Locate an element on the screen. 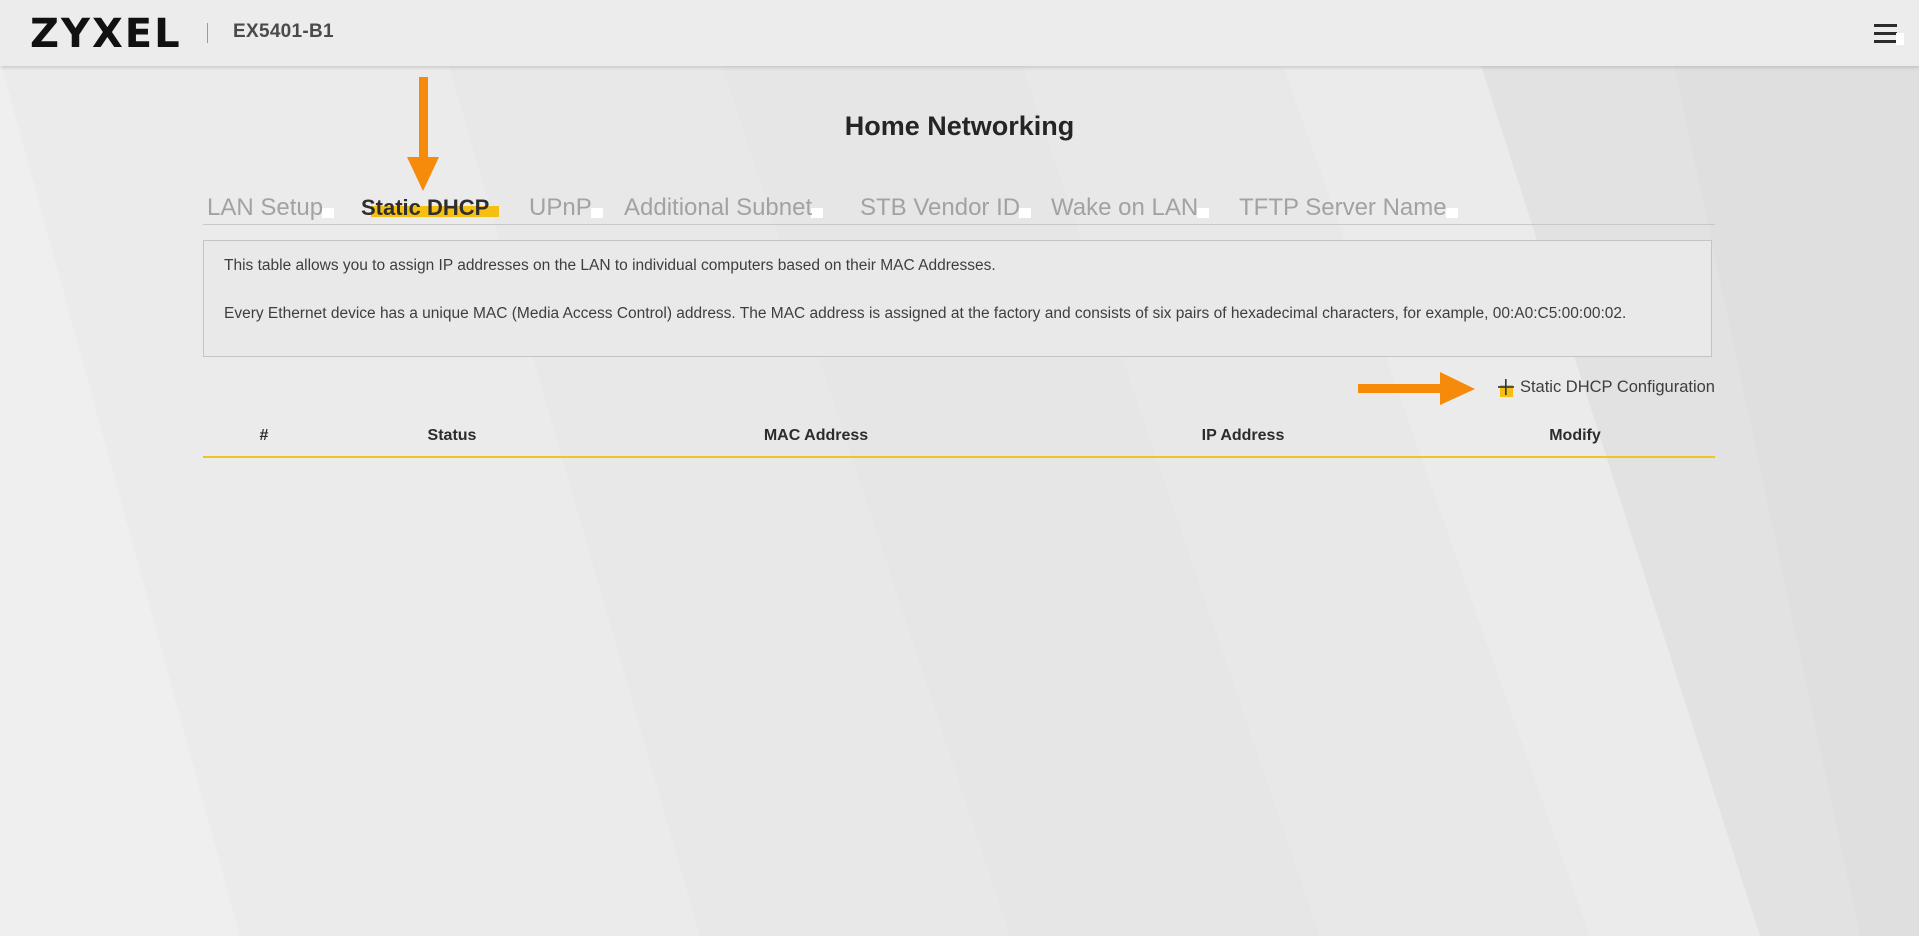 The height and width of the screenshot is (936, 1919). header-divider is located at coordinates (207, 33).